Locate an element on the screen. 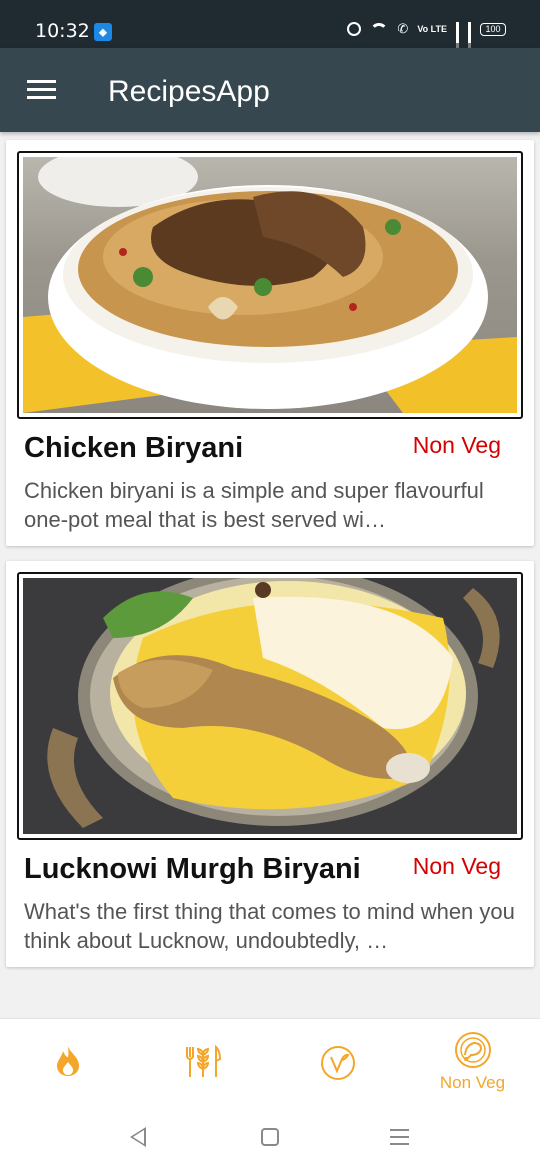  nav-item-trending is located at coordinates (67, 1062).